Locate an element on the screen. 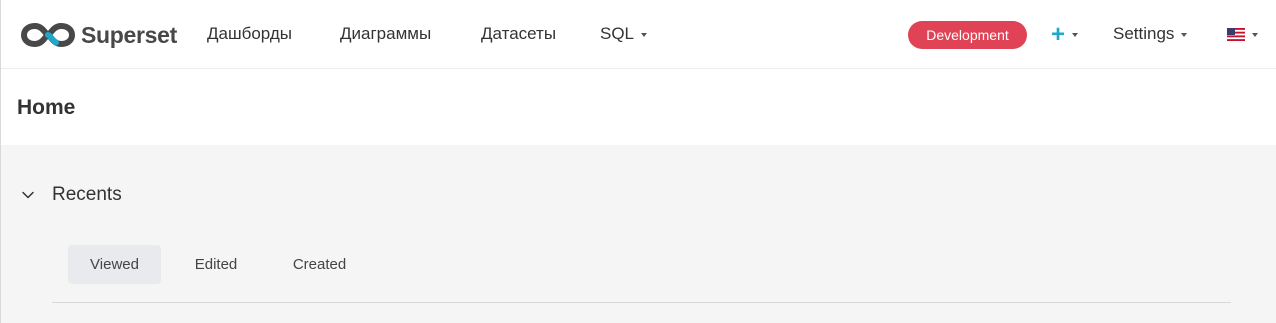  tab-viewed: Viewed is located at coordinates (114, 264).